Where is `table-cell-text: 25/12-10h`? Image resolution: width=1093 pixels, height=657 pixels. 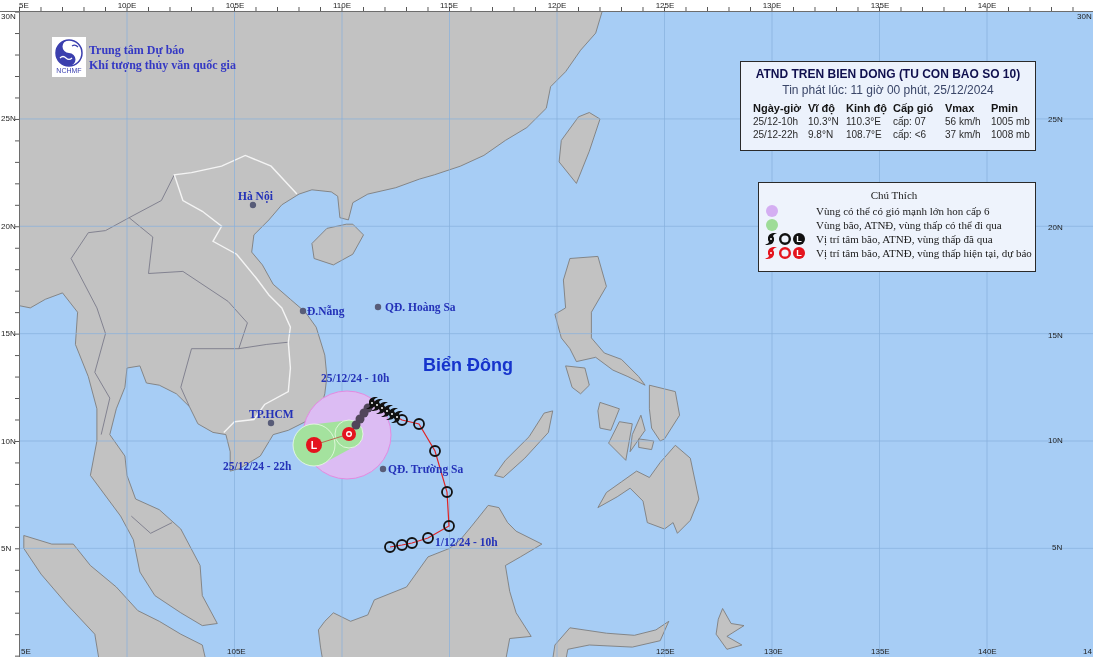 table-cell-text: 25/12-10h is located at coordinates (776, 122).